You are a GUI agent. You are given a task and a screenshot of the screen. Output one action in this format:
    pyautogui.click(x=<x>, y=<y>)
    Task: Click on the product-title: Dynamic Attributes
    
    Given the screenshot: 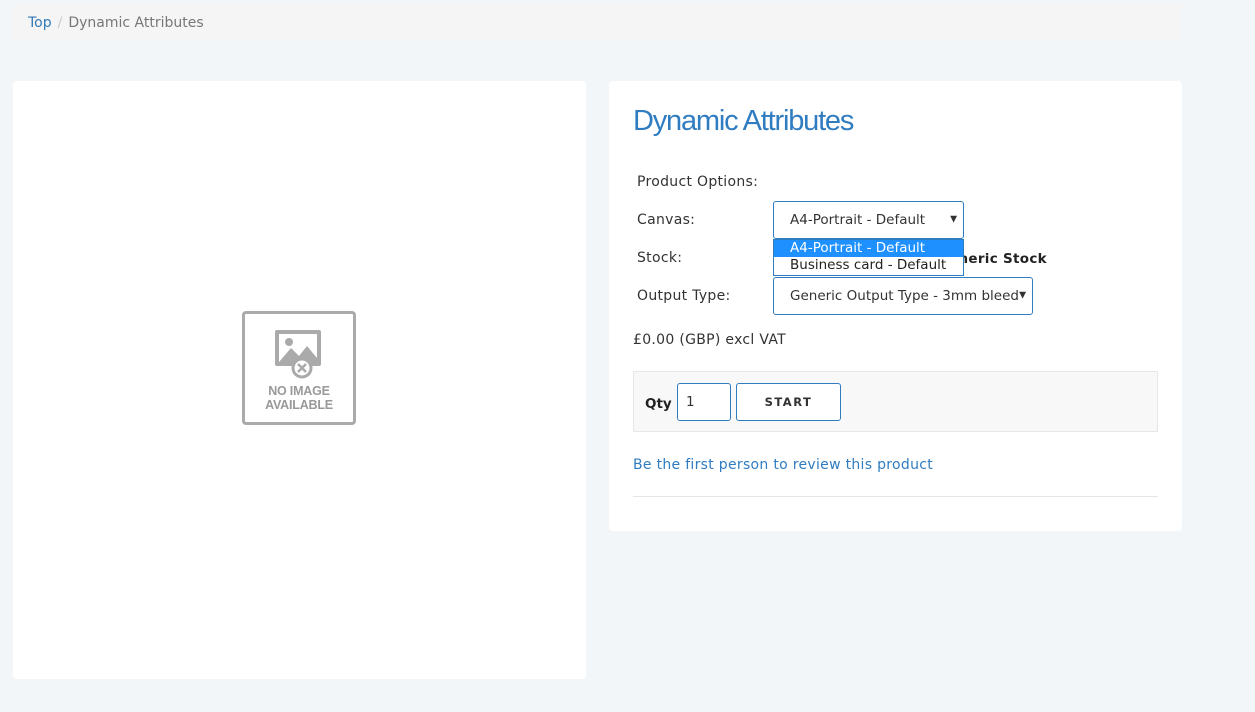 What is the action you would take?
    pyautogui.click(x=743, y=121)
    